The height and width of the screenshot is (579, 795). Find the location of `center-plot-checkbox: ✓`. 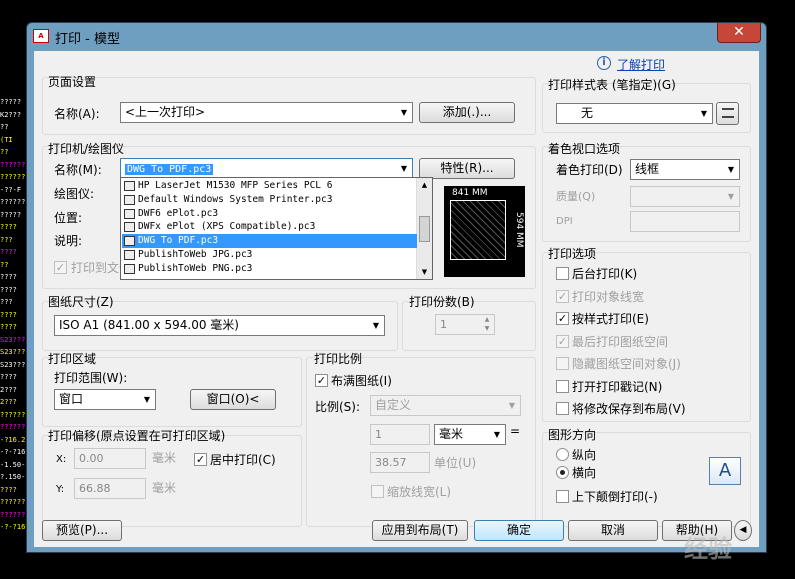

center-plot-checkbox: ✓ is located at coordinates (200, 459).